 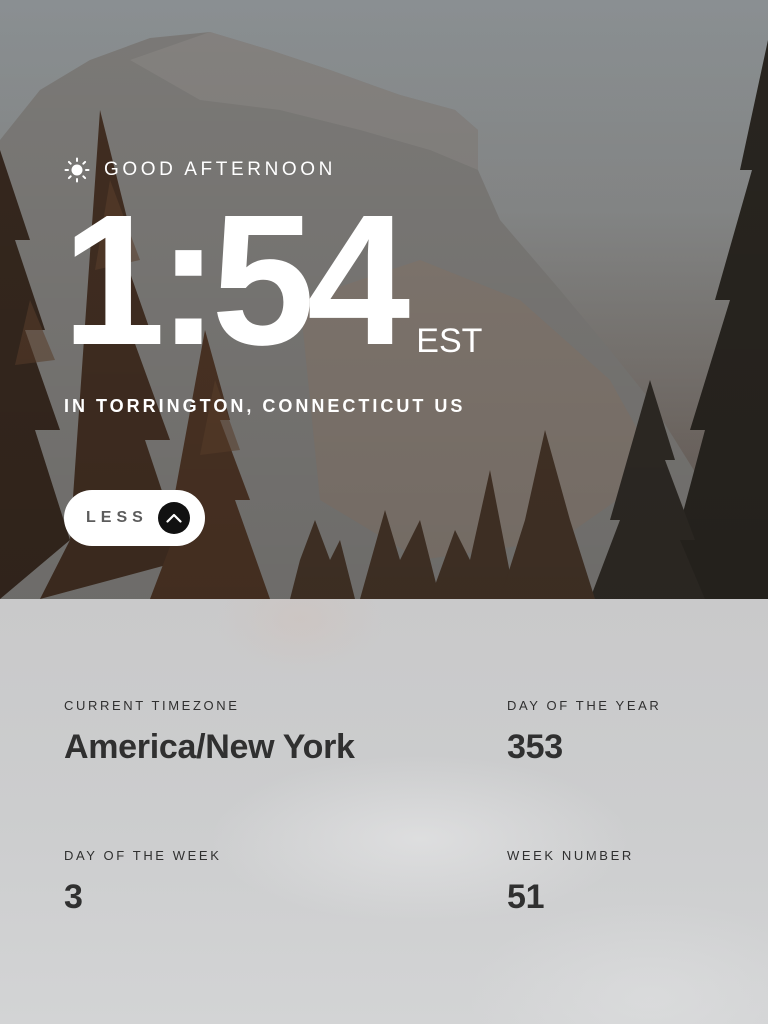 I want to click on stat-day-of-week: DAY OF THE WEEK 3, so click(x=142, y=882).